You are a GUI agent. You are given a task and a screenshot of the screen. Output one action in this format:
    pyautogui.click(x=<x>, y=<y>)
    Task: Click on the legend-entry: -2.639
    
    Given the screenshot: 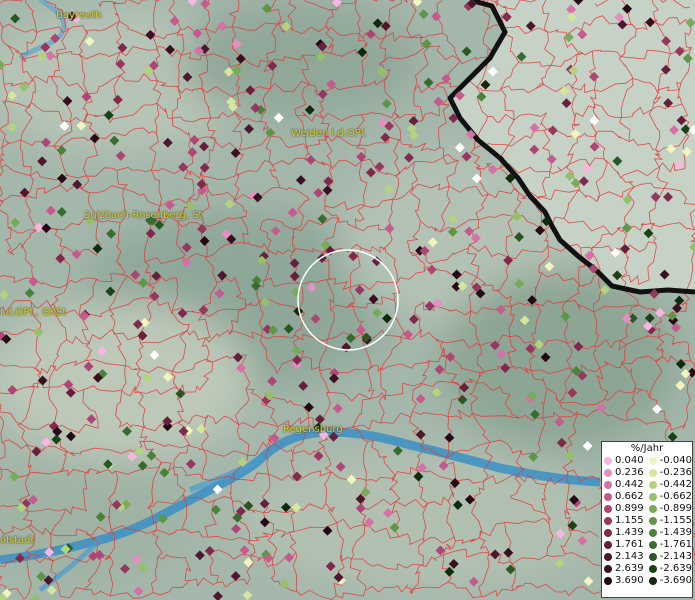 What is the action you would take?
    pyautogui.click(x=669, y=569)
    